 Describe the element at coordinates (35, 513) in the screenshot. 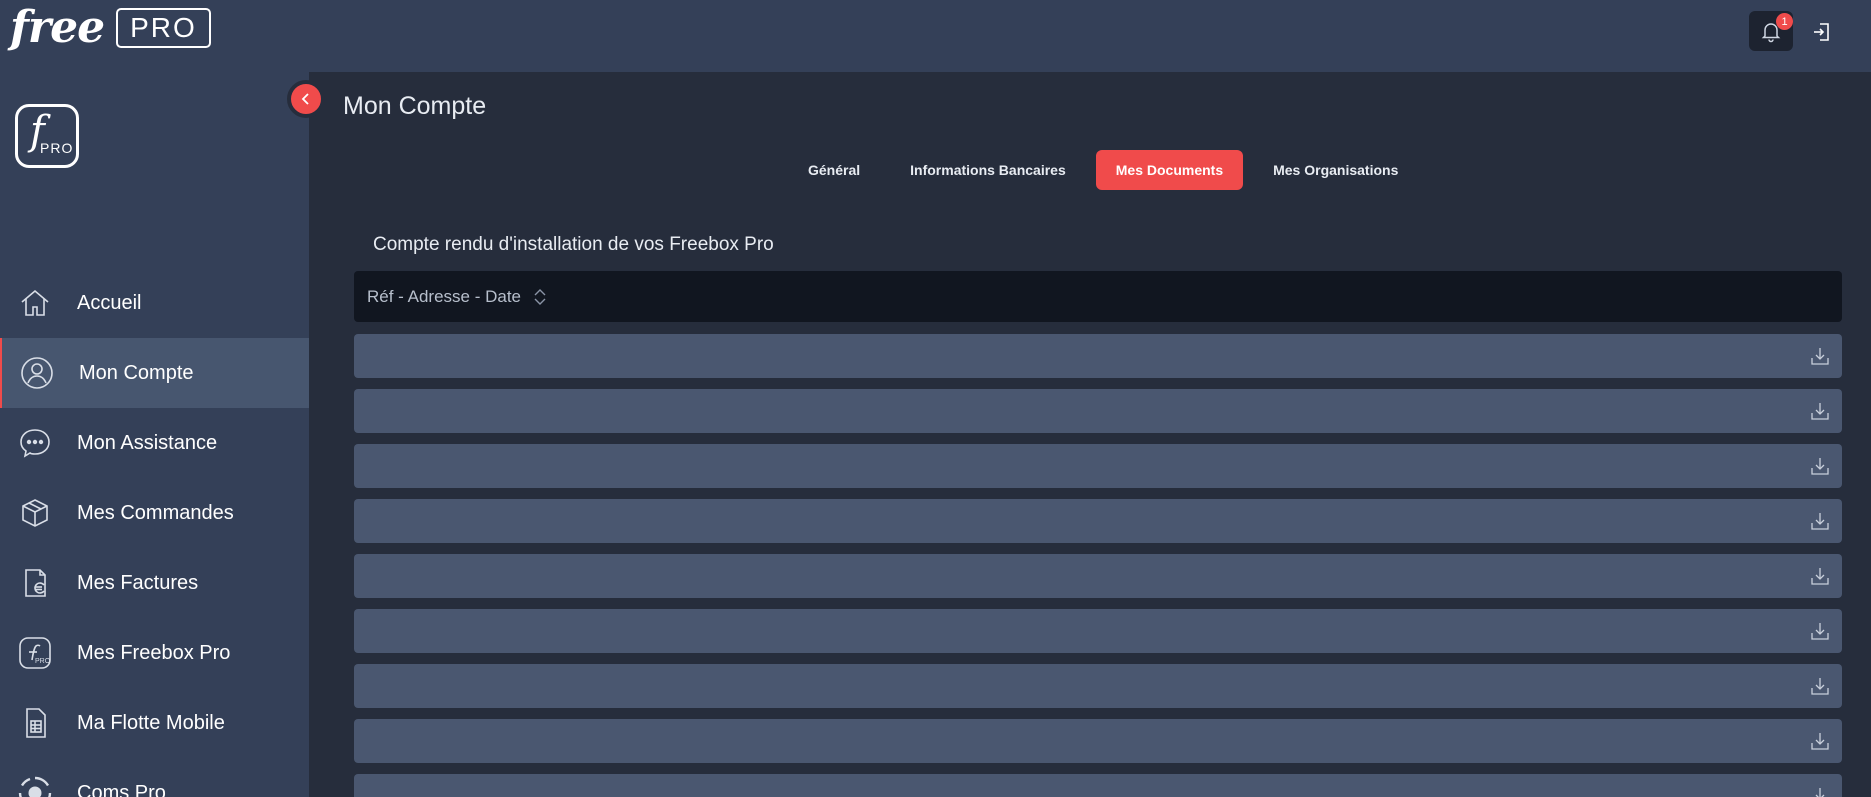

I see `box-icon` at that location.